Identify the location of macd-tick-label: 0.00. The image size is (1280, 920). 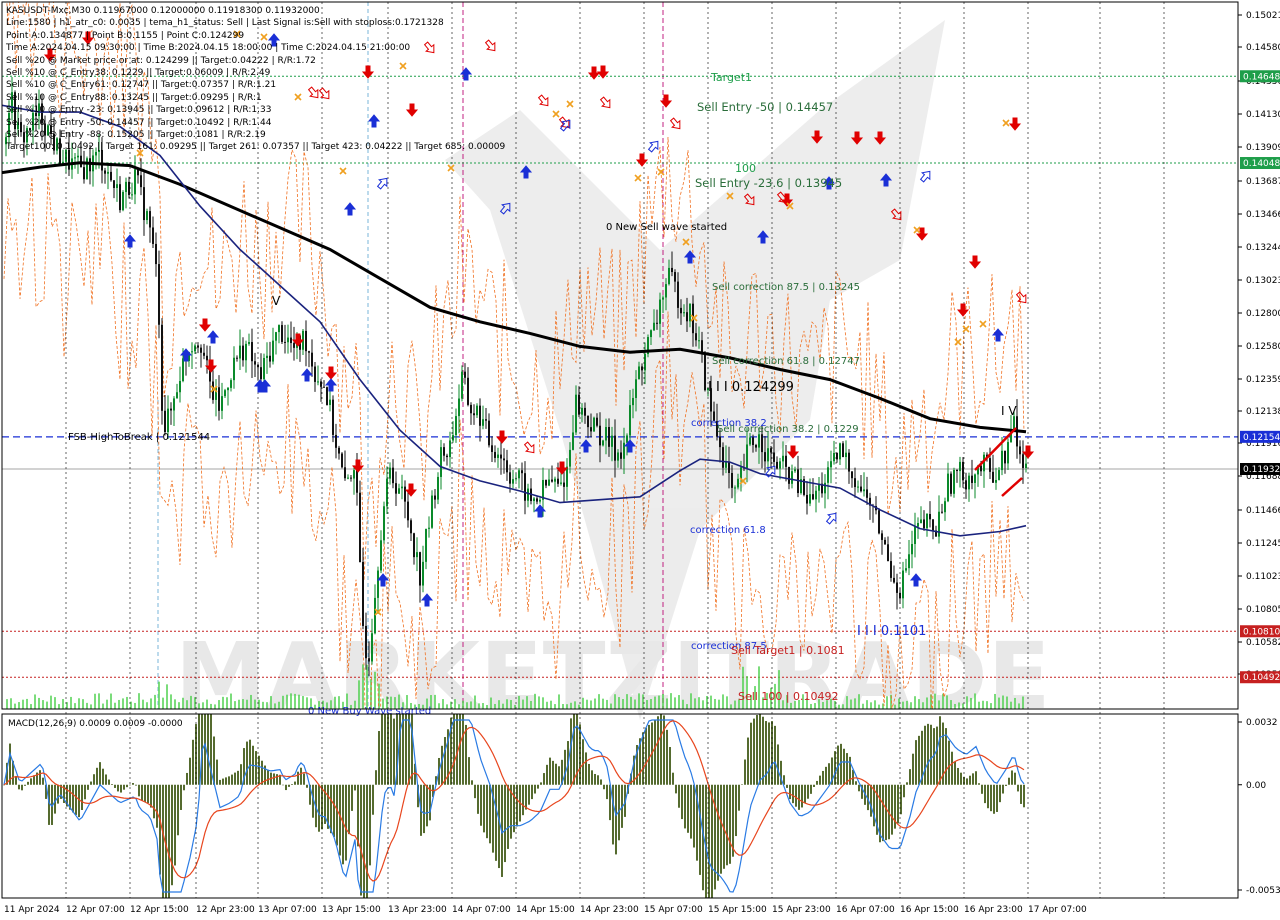
(1256, 786).